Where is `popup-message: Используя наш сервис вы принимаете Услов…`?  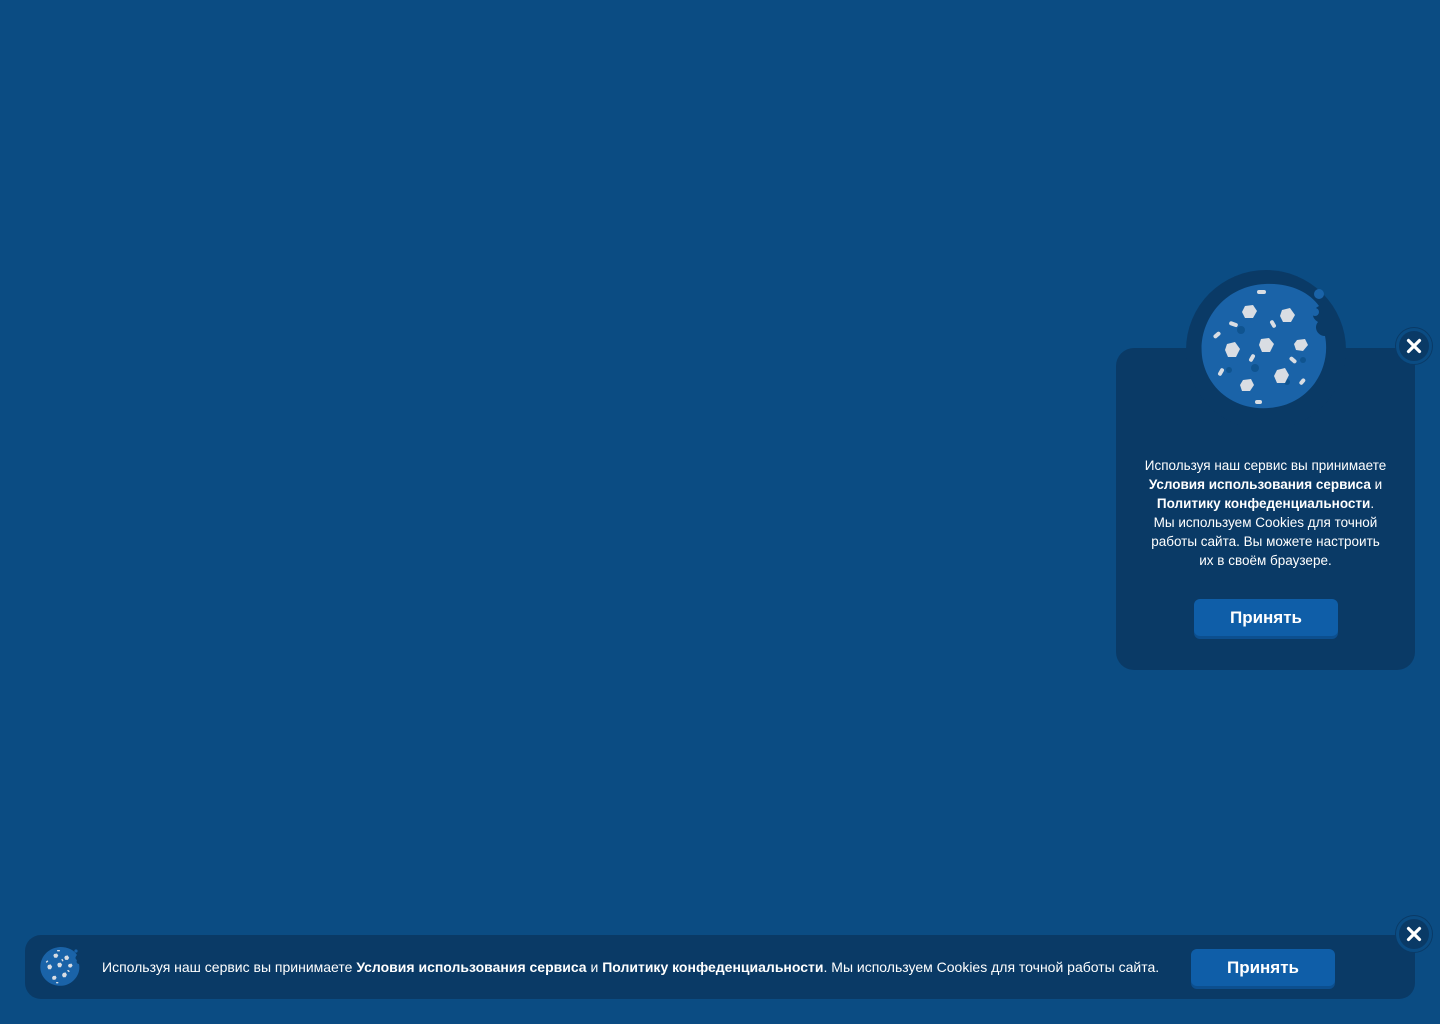 popup-message: Используя наш сервис вы принимаете Услов… is located at coordinates (1265, 513).